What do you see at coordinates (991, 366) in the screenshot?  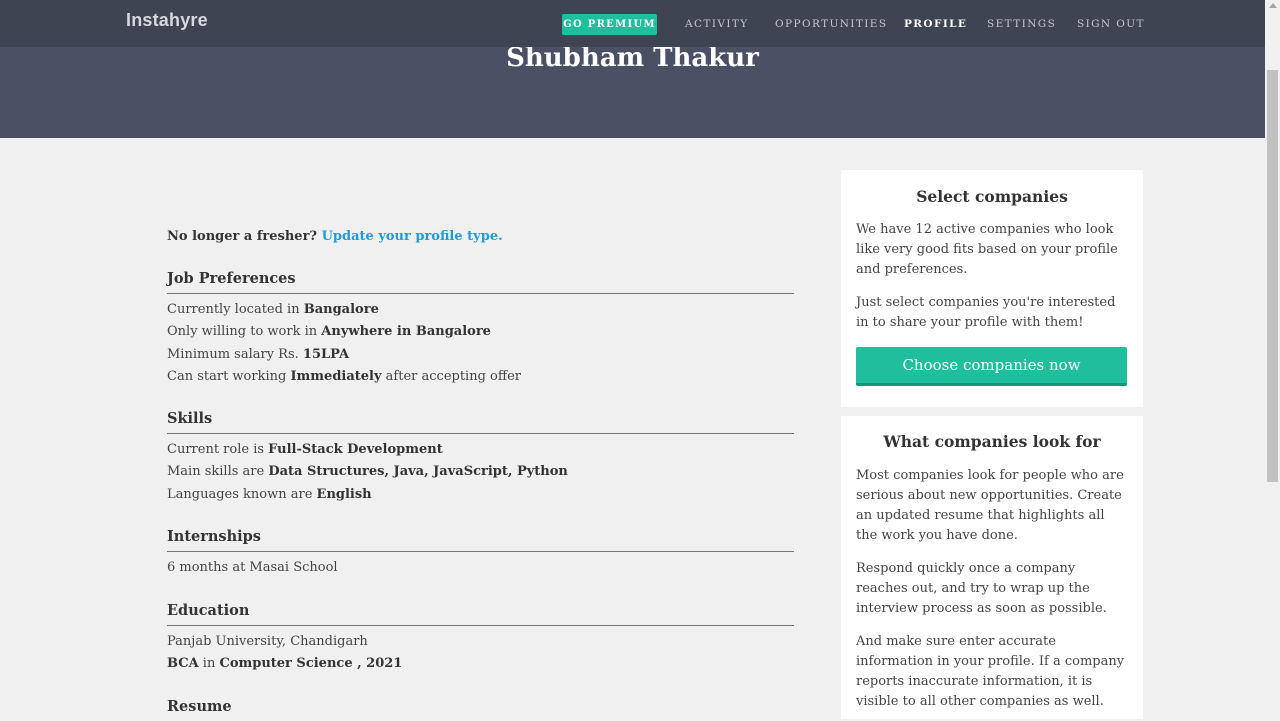 I see `choose-companies-button: Choose companies now` at bounding box center [991, 366].